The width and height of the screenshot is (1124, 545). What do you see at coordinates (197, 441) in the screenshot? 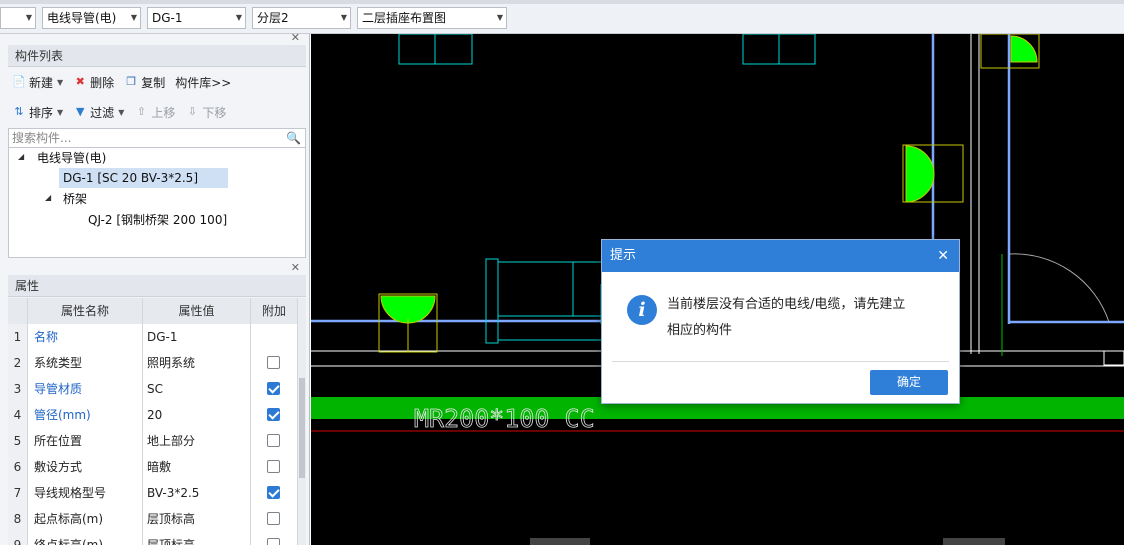
I see `property-value: 地上部分` at bounding box center [197, 441].